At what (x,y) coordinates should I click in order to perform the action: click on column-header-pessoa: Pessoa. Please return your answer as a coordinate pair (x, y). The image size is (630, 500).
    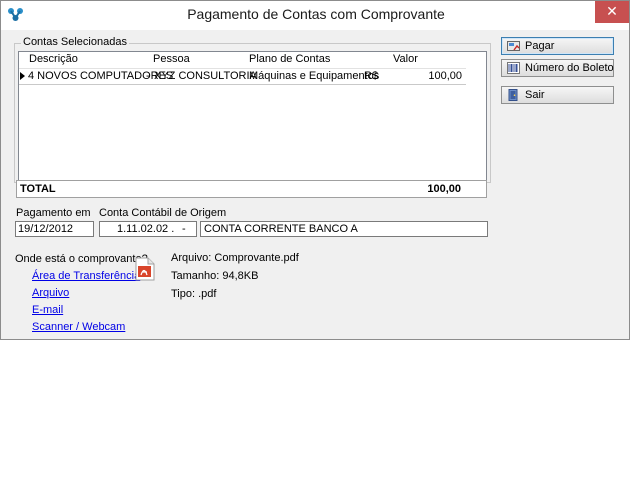
    Looking at the image, I should click on (171, 59).